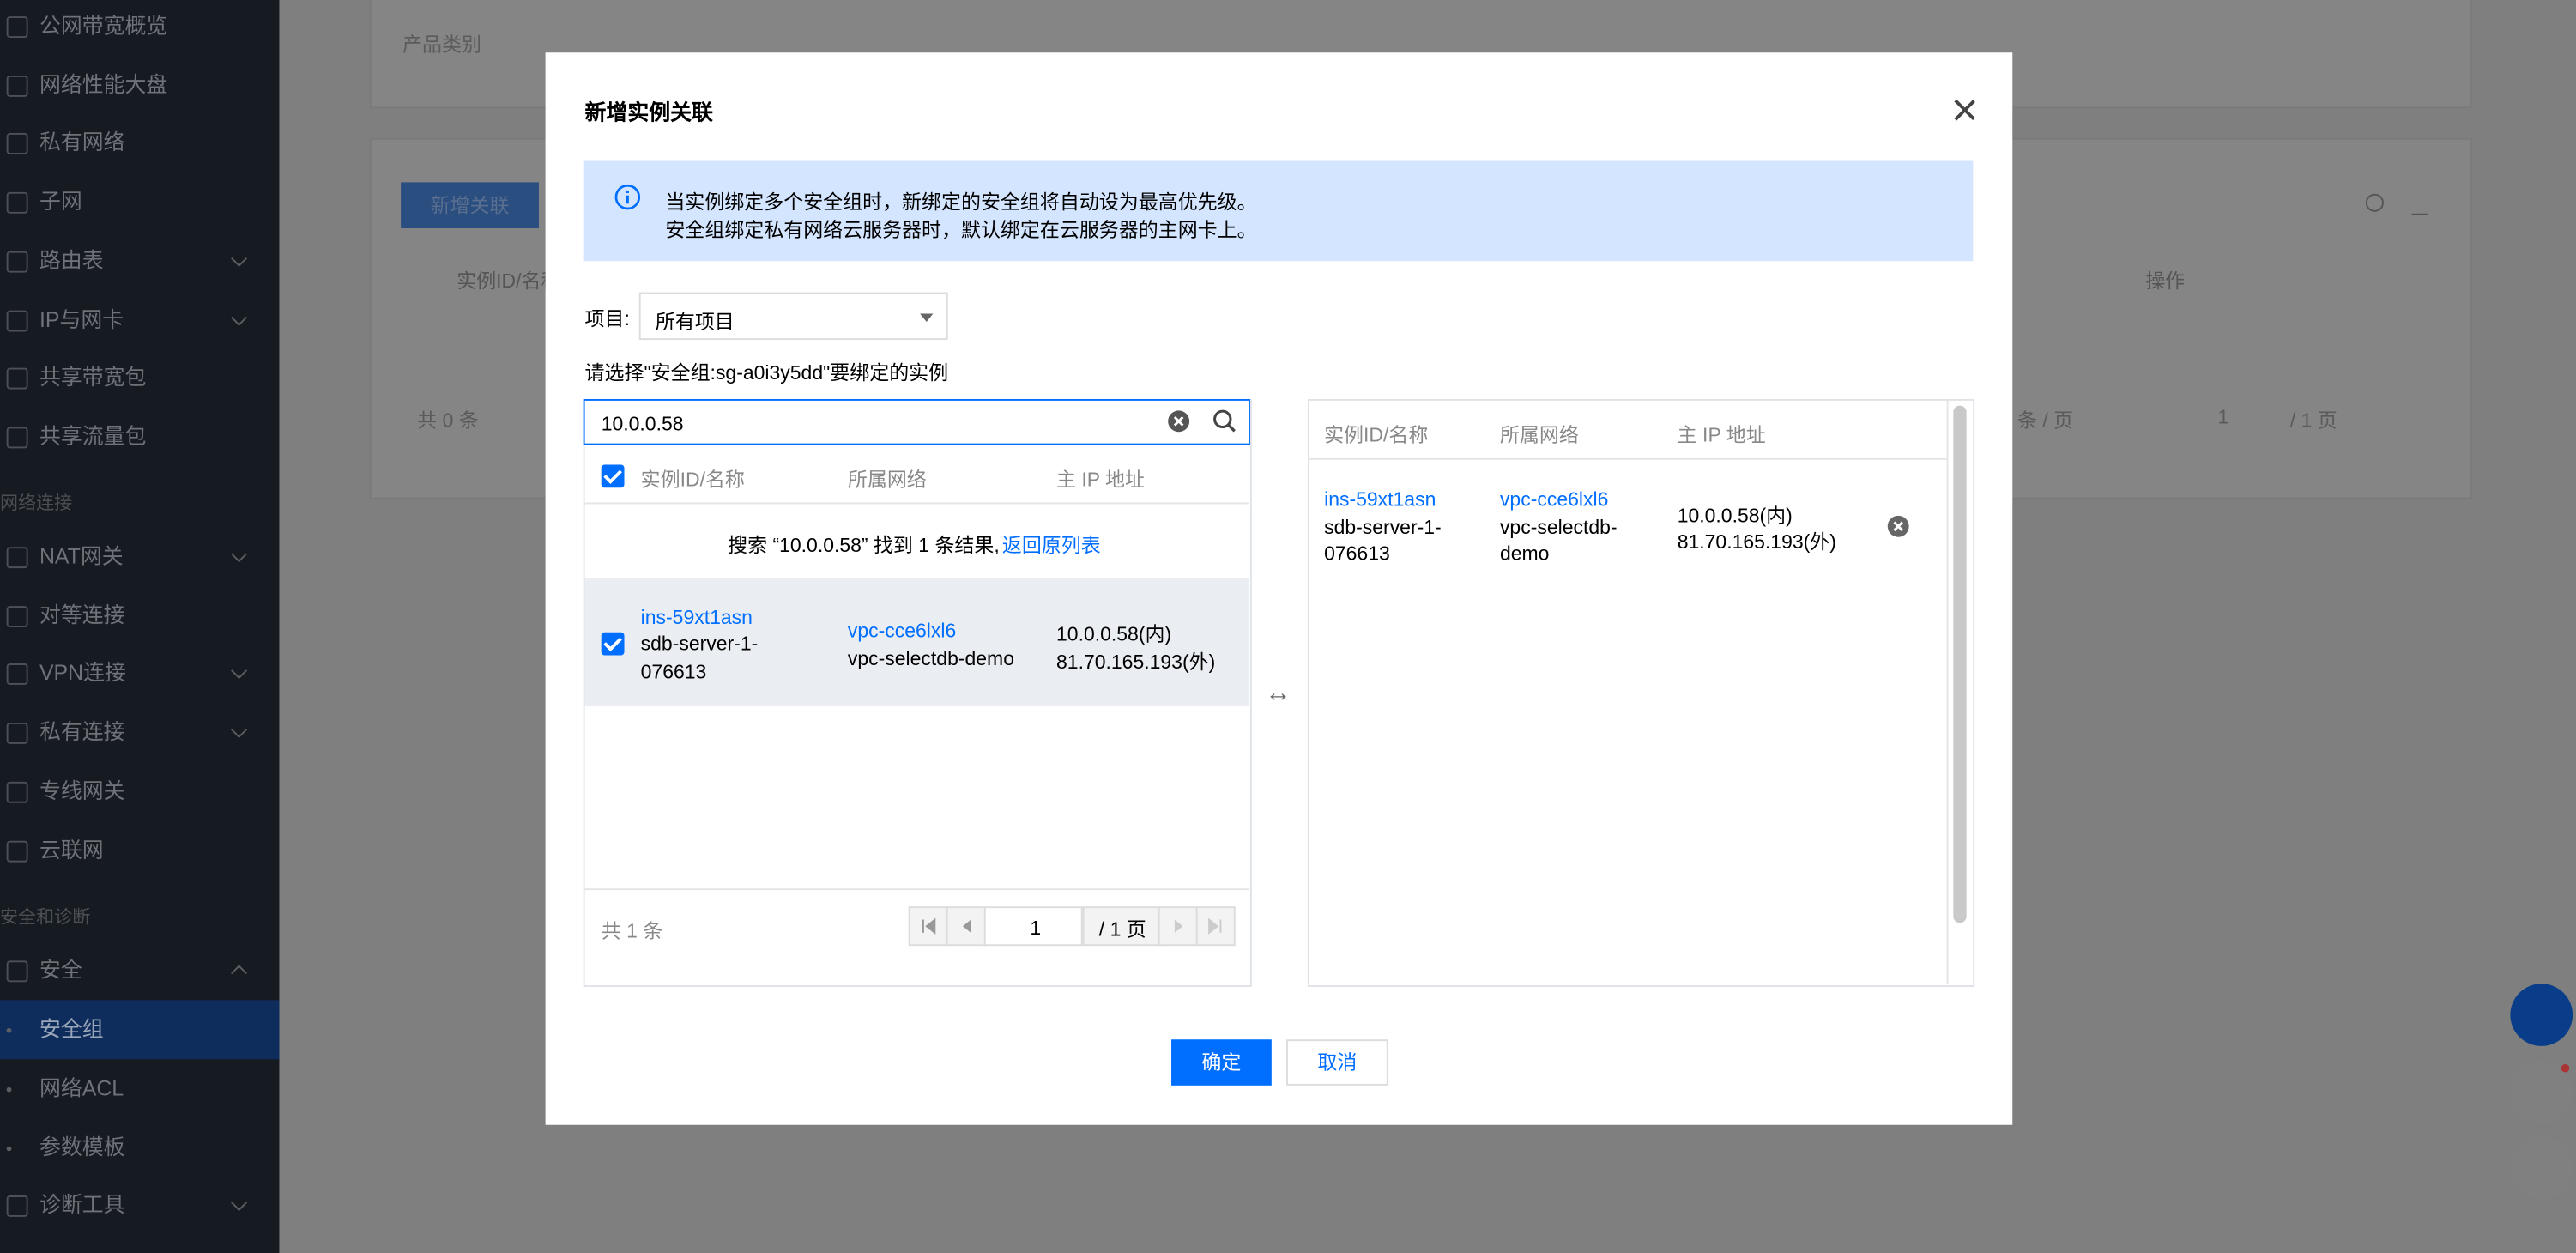  I want to click on confirm-button: 确定, so click(1221, 1062).